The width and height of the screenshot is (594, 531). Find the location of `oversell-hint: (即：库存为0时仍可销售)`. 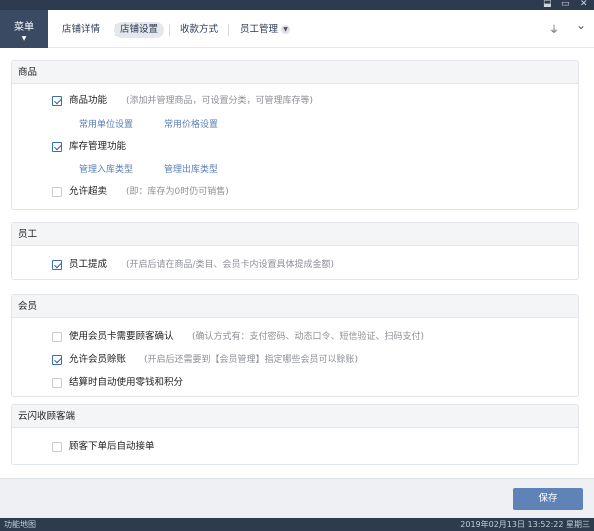

oversell-hint: (即：库存为0时仍可销售) is located at coordinates (177, 192).